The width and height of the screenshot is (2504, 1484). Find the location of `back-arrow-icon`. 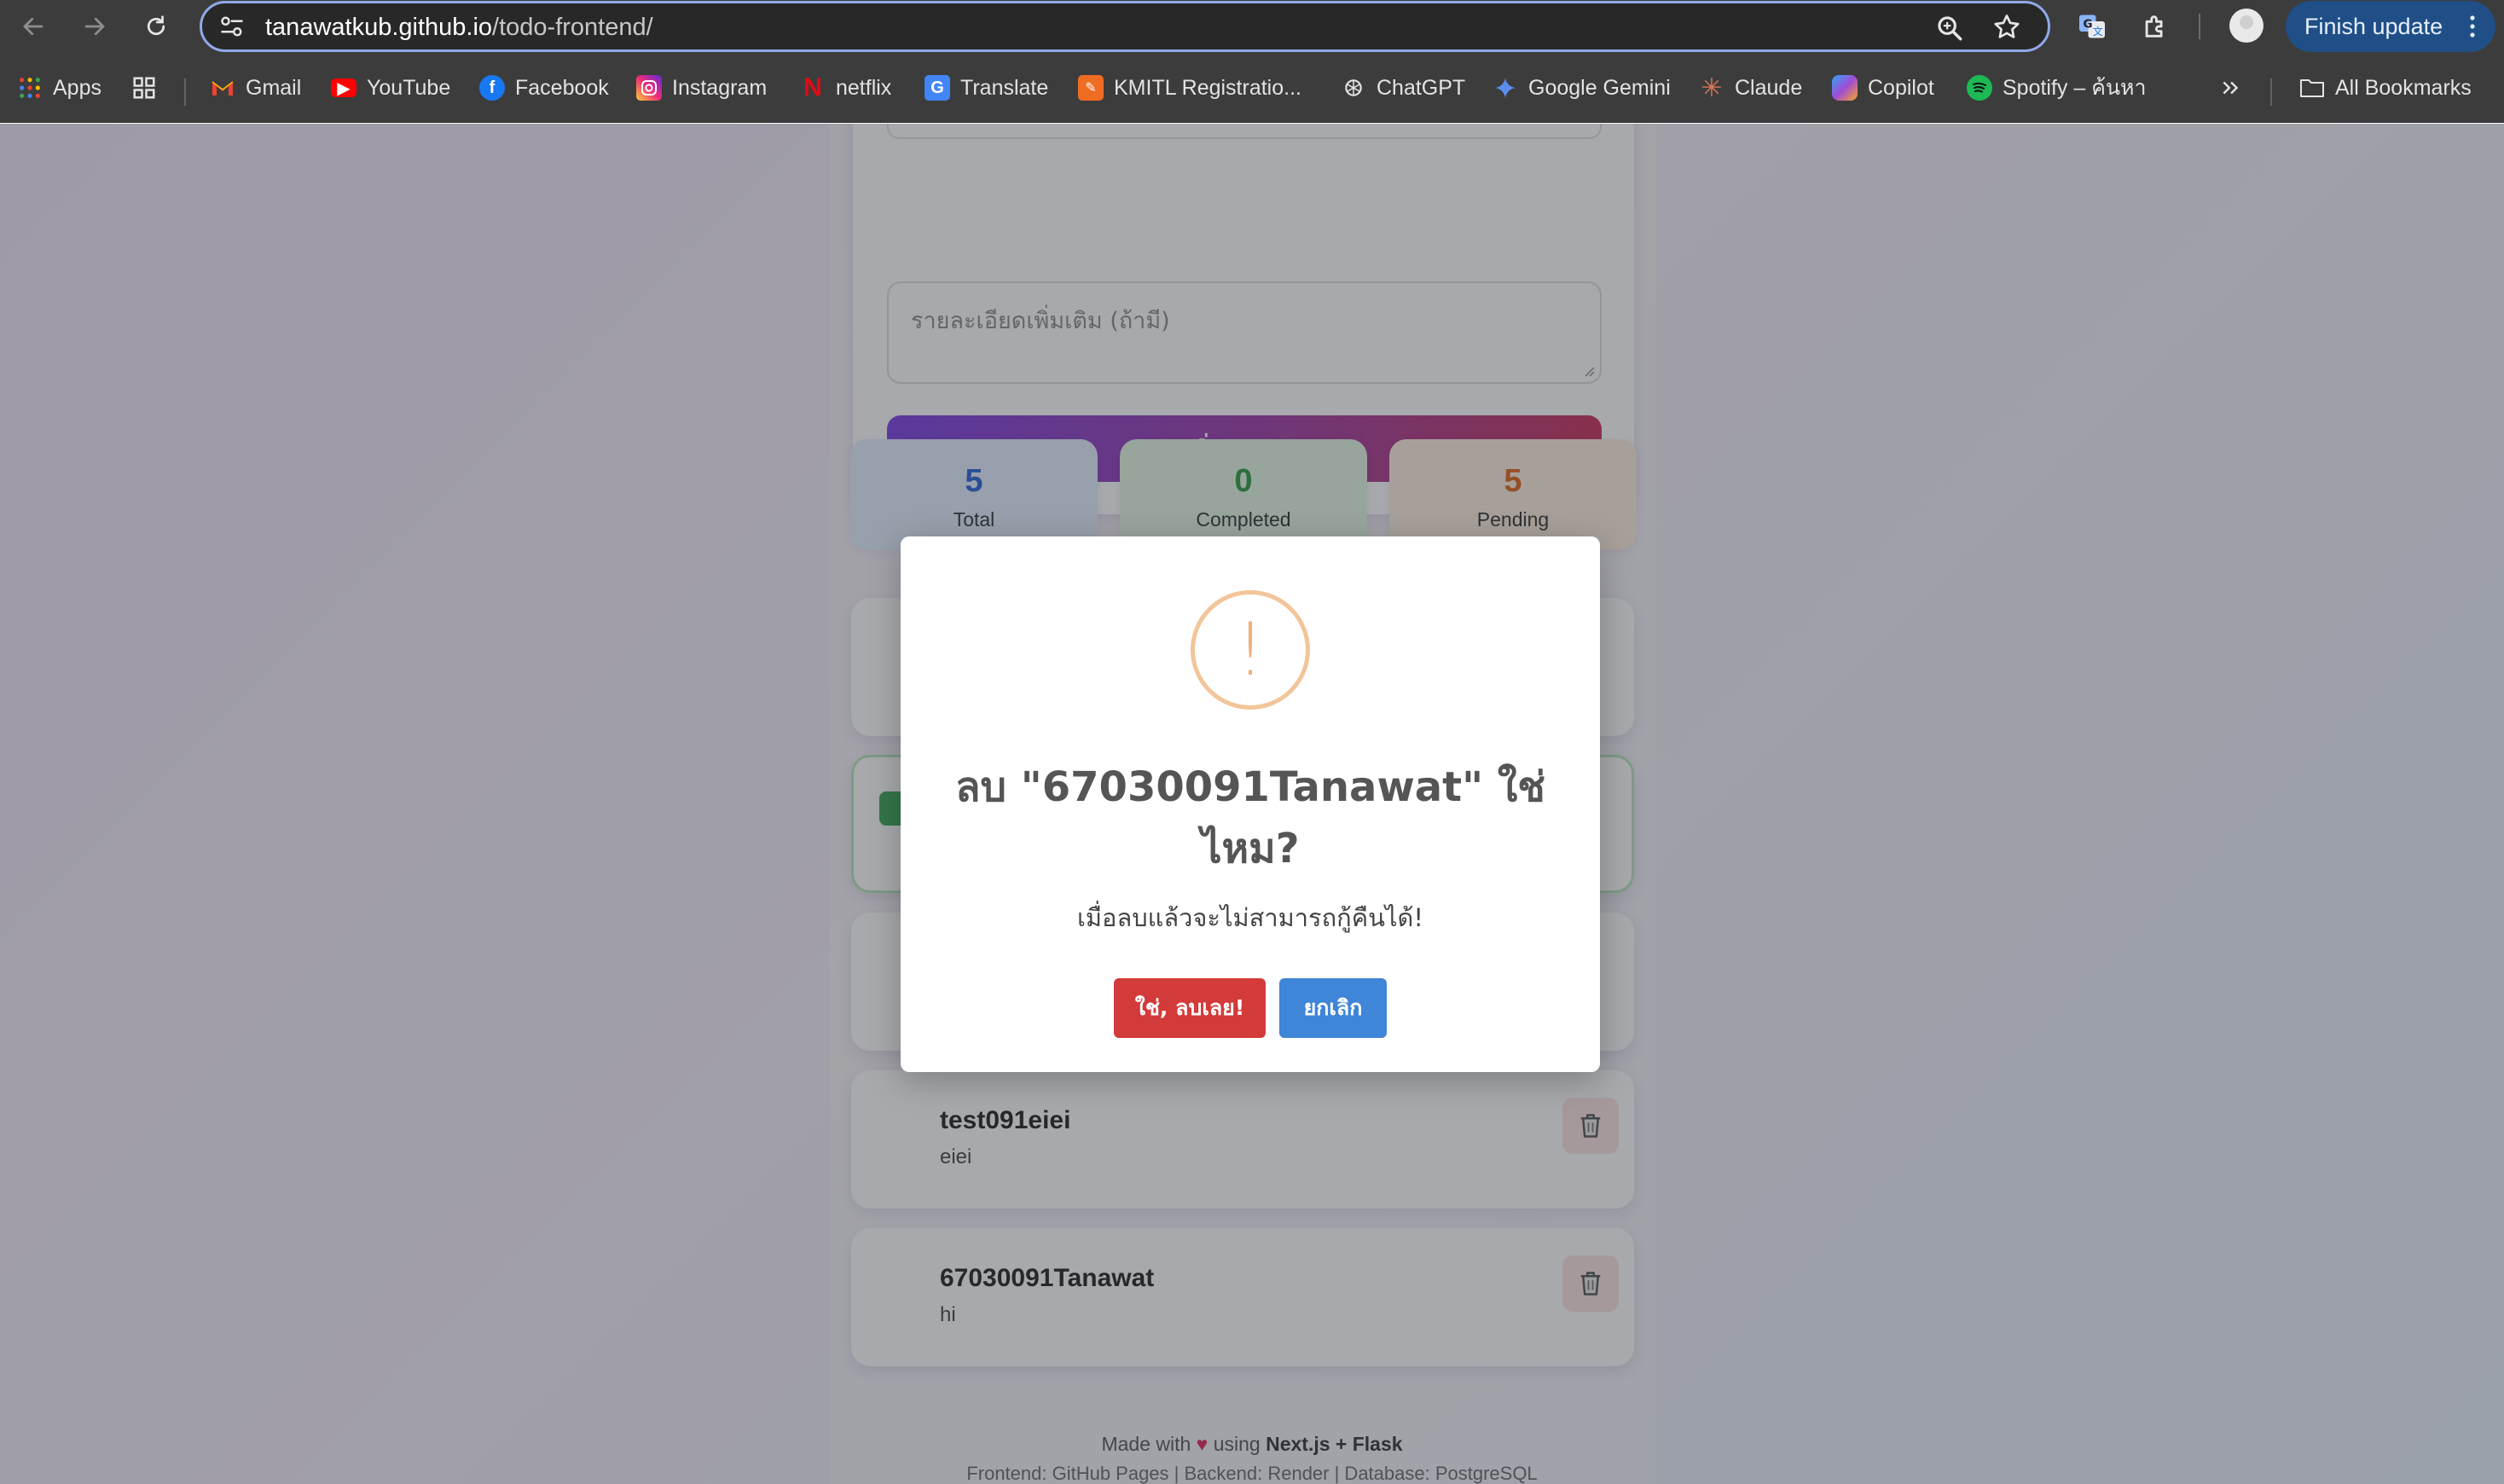

back-arrow-icon is located at coordinates (33, 26).